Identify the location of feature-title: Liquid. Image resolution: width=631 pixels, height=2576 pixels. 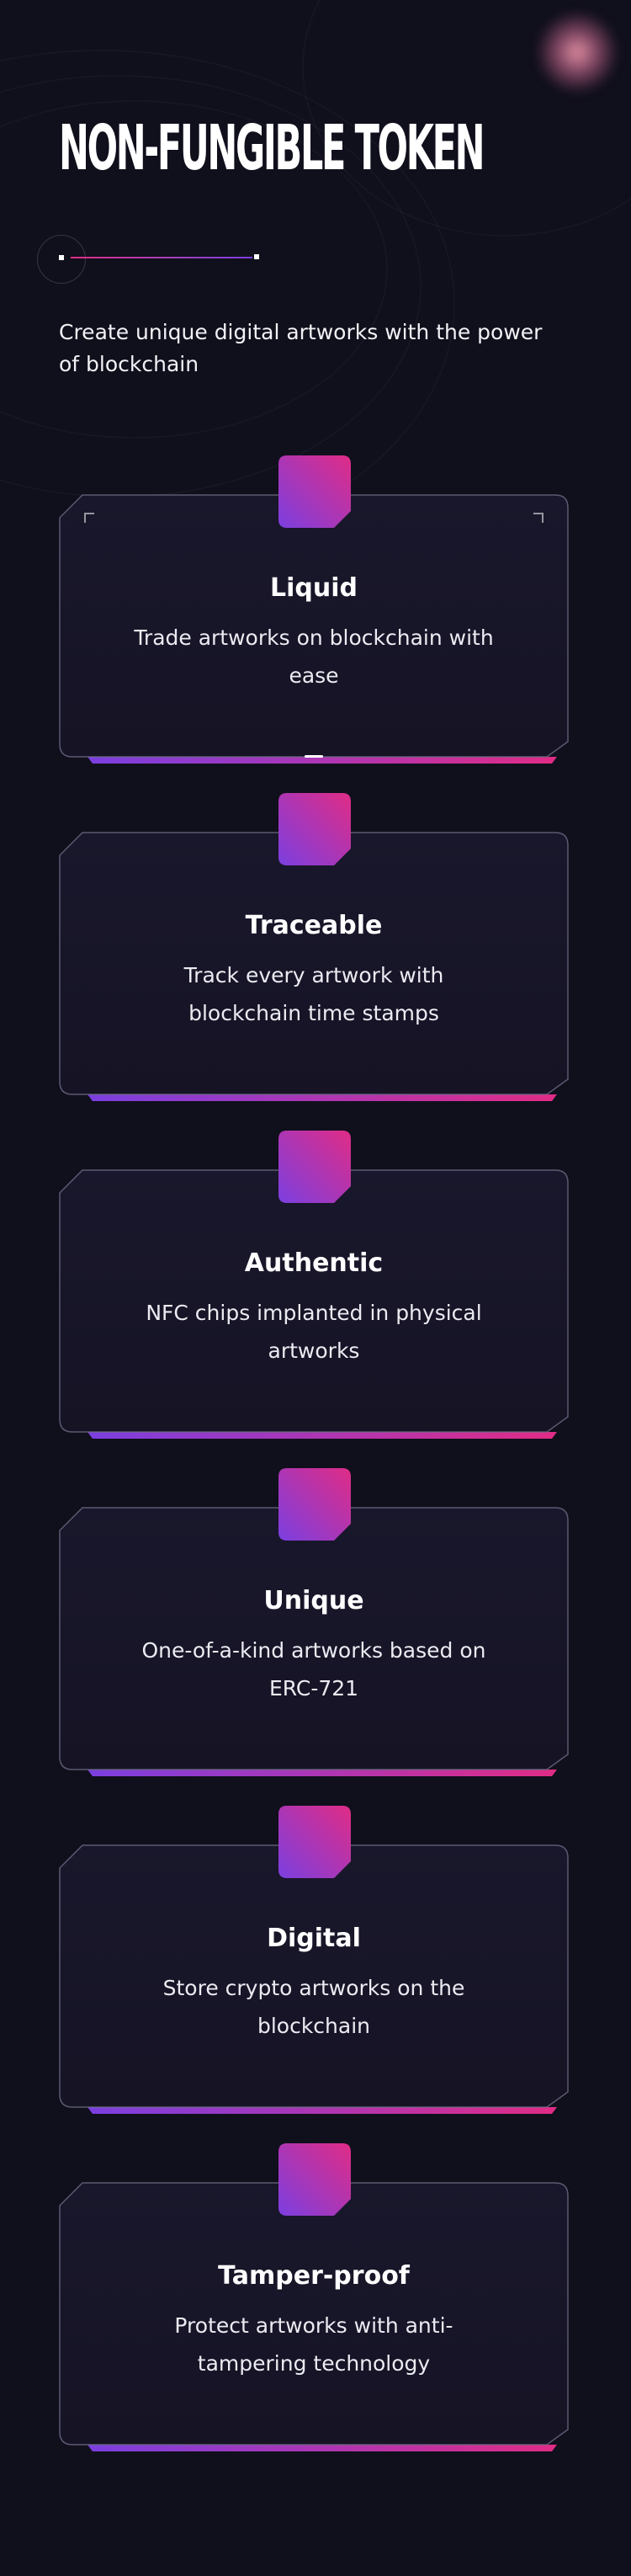
(314, 588).